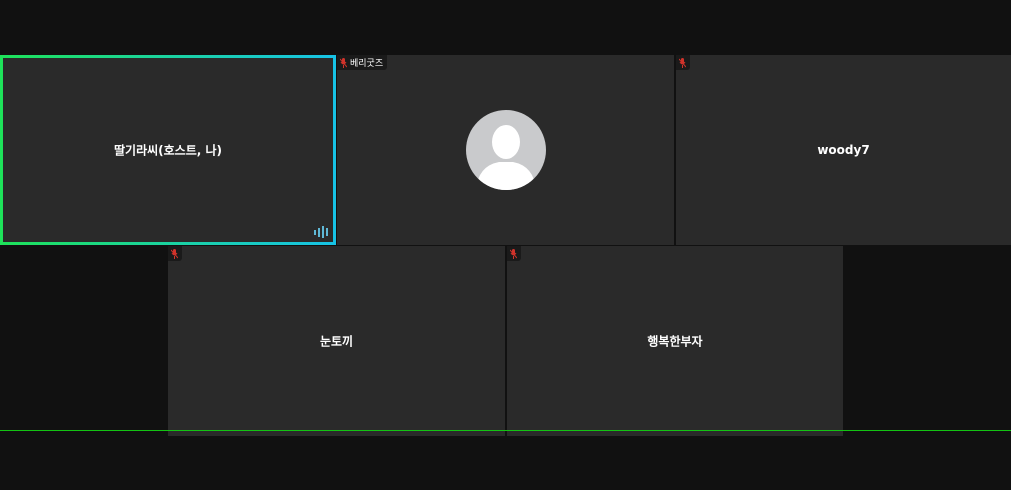 Image resolution: width=1011 pixels, height=490 pixels. What do you see at coordinates (505, 430) in the screenshot?
I see `divider-line` at bounding box center [505, 430].